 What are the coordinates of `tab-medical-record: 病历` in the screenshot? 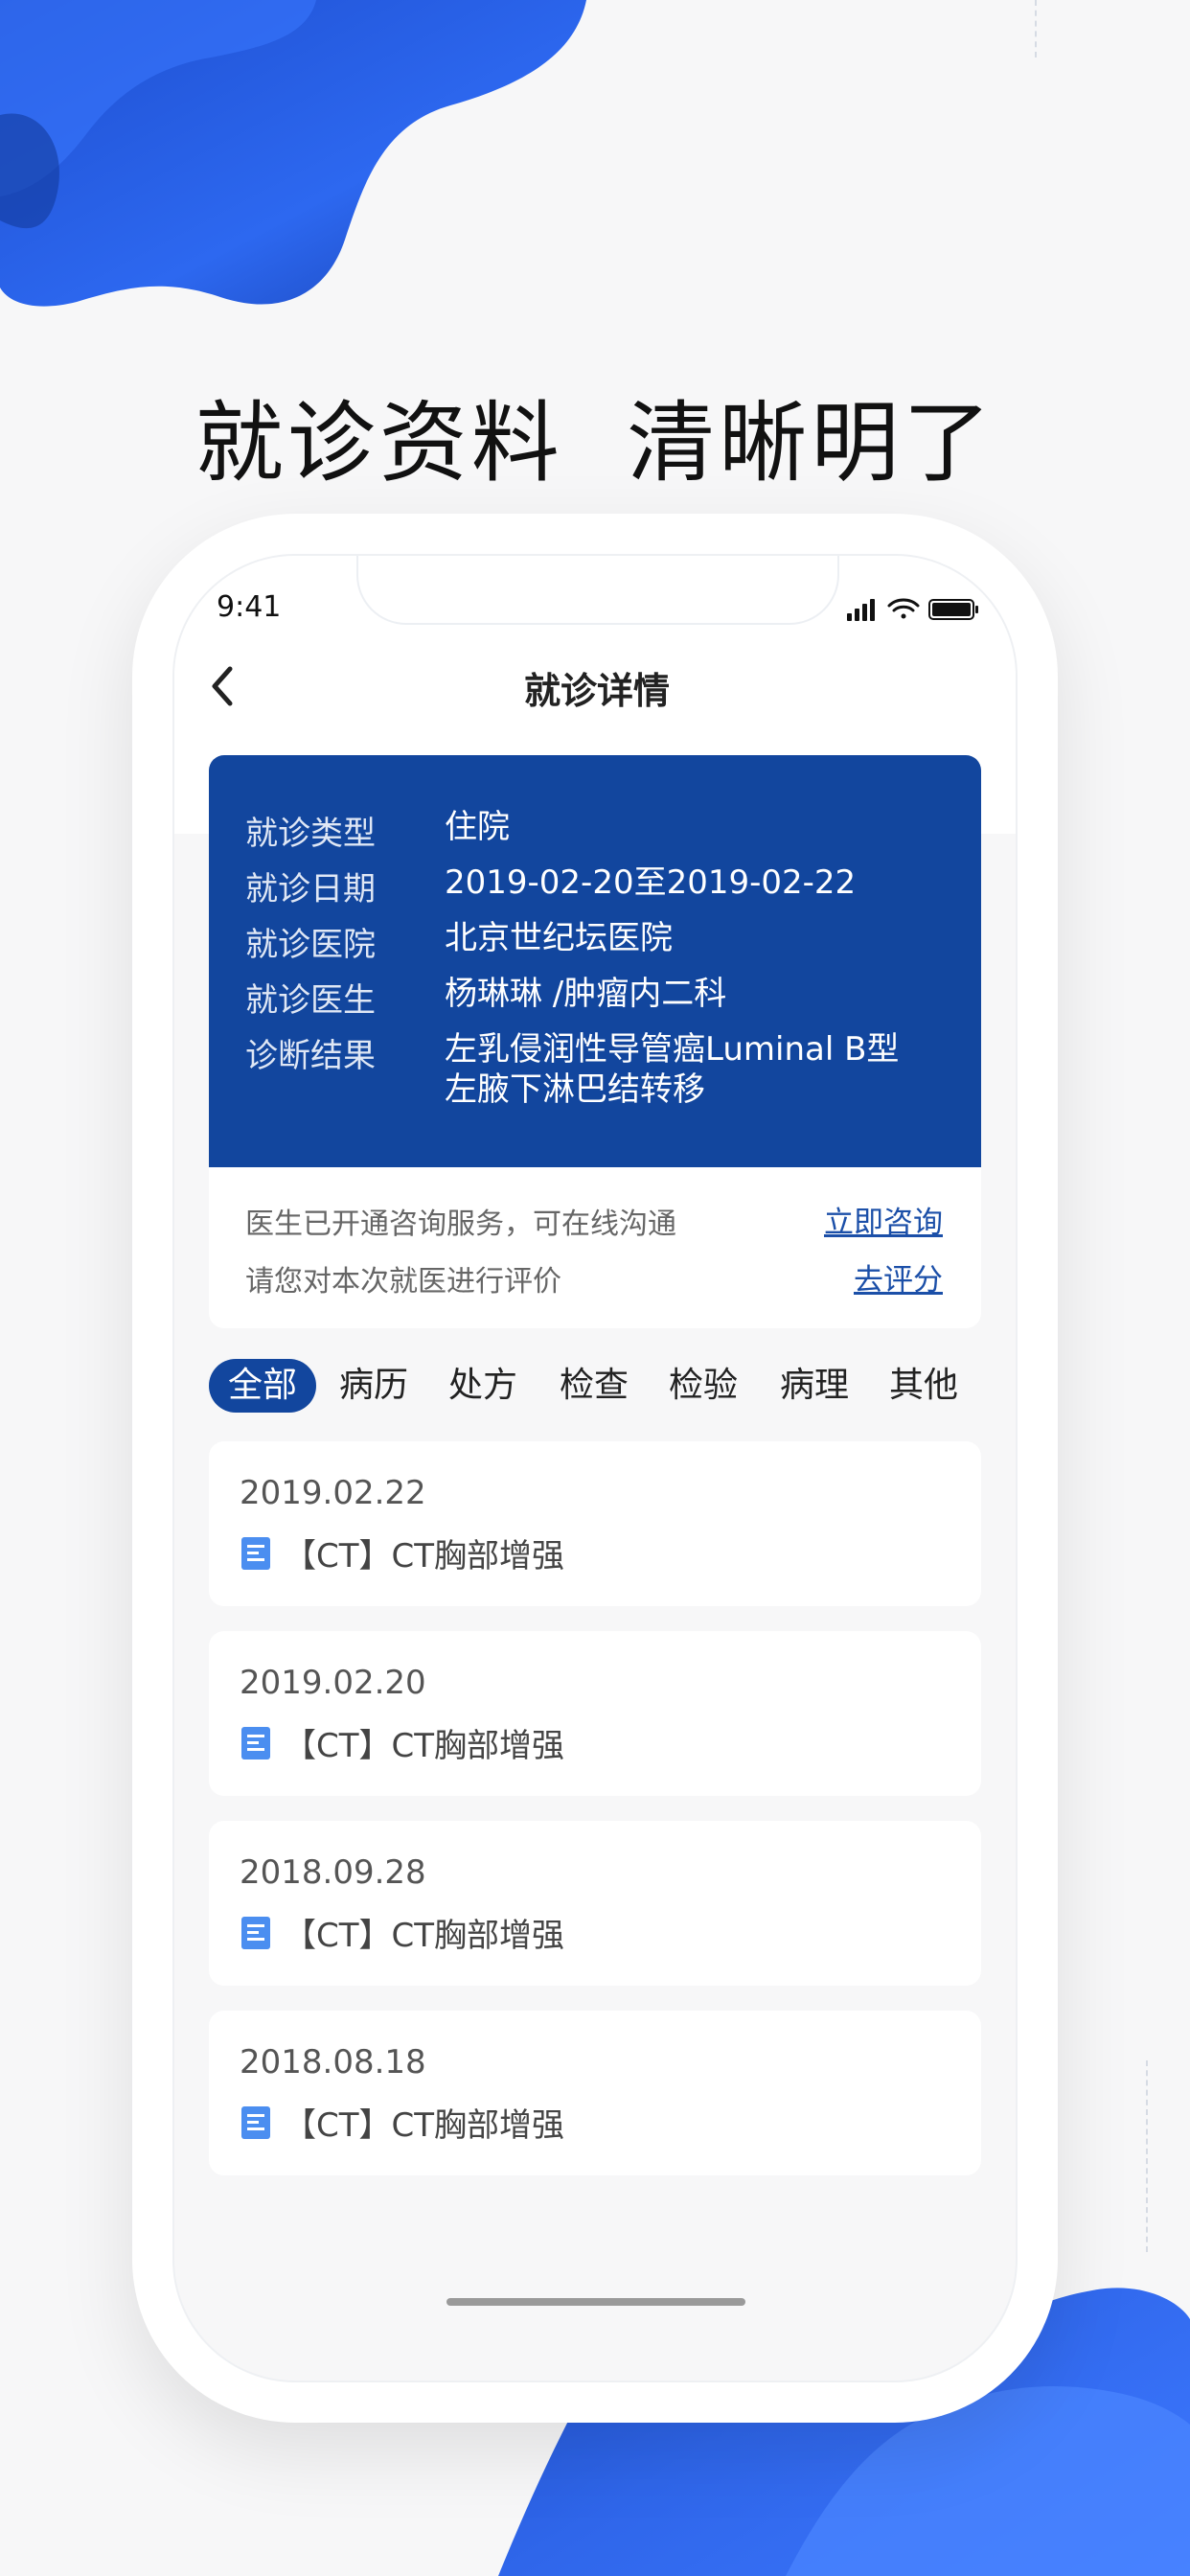 It's located at (374, 1386).